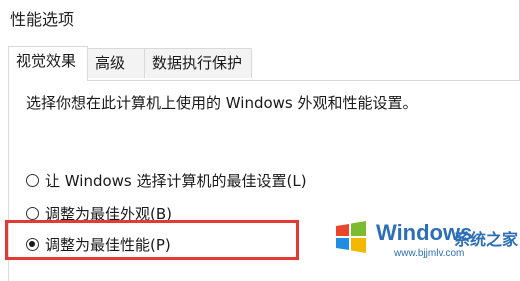 This screenshot has width=520, height=281. Describe the element at coordinates (427, 240) in the screenshot. I see `watermark: Windows 系统之家 www.bjjmlv.com` at that location.